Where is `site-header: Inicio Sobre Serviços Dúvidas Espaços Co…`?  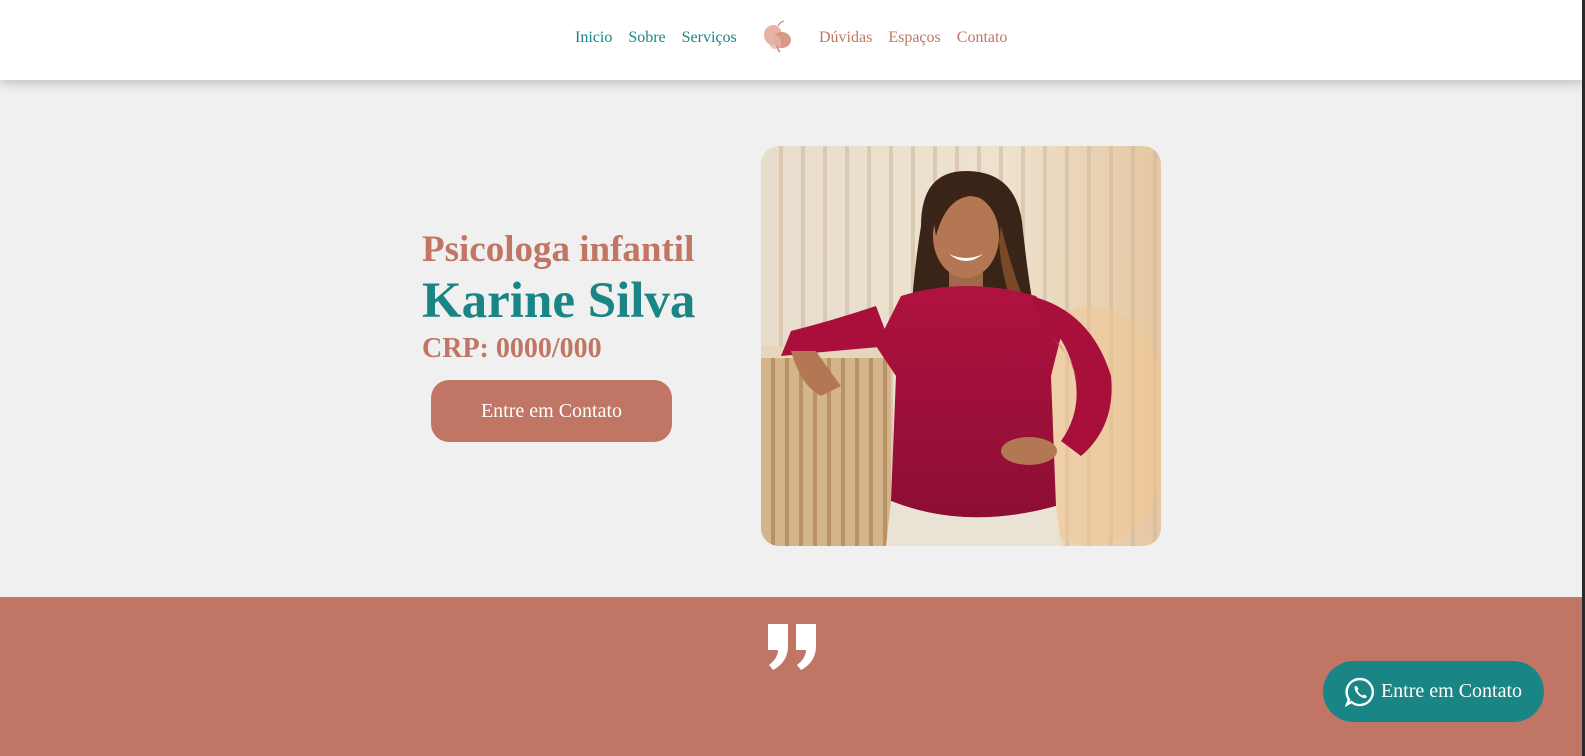 site-header: Inicio Sobre Serviços Dúvidas Espaços Co… is located at coordinates (792, 40).